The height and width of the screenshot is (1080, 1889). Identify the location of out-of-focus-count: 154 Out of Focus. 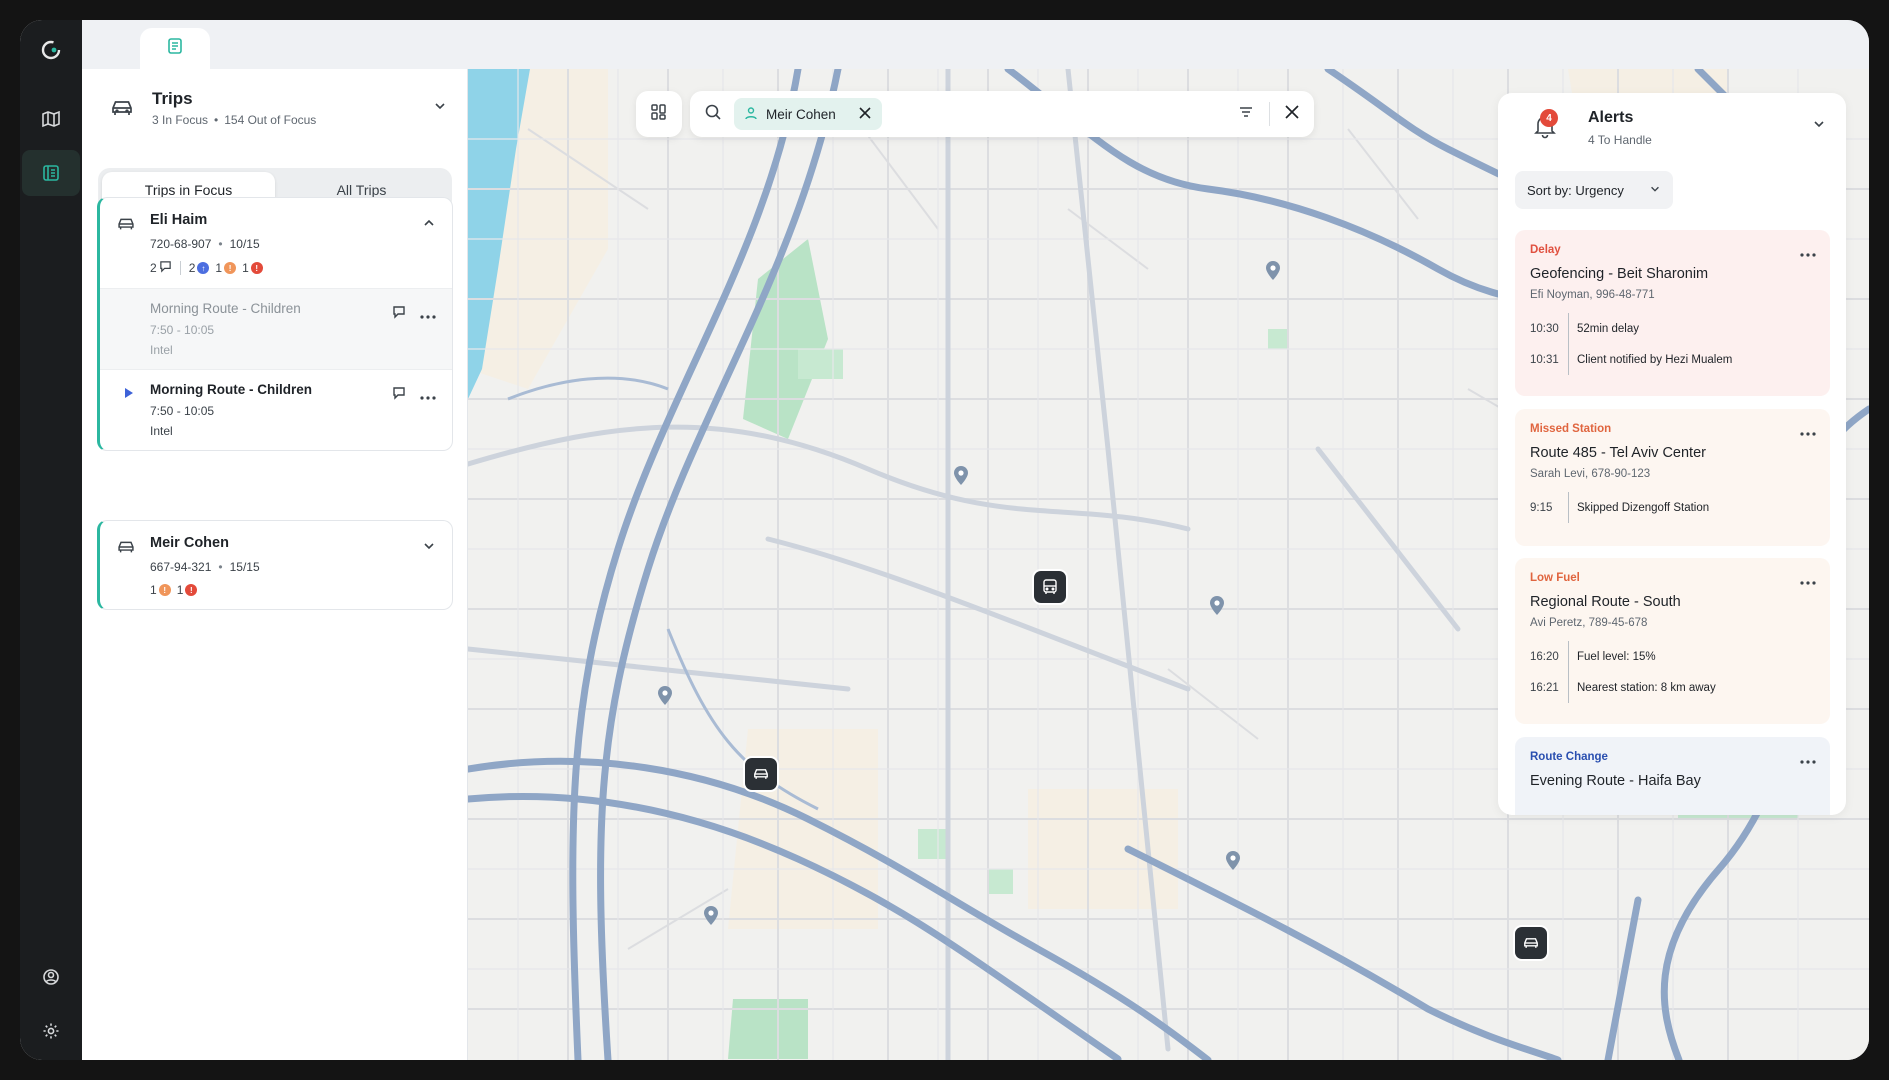
(270, 120).